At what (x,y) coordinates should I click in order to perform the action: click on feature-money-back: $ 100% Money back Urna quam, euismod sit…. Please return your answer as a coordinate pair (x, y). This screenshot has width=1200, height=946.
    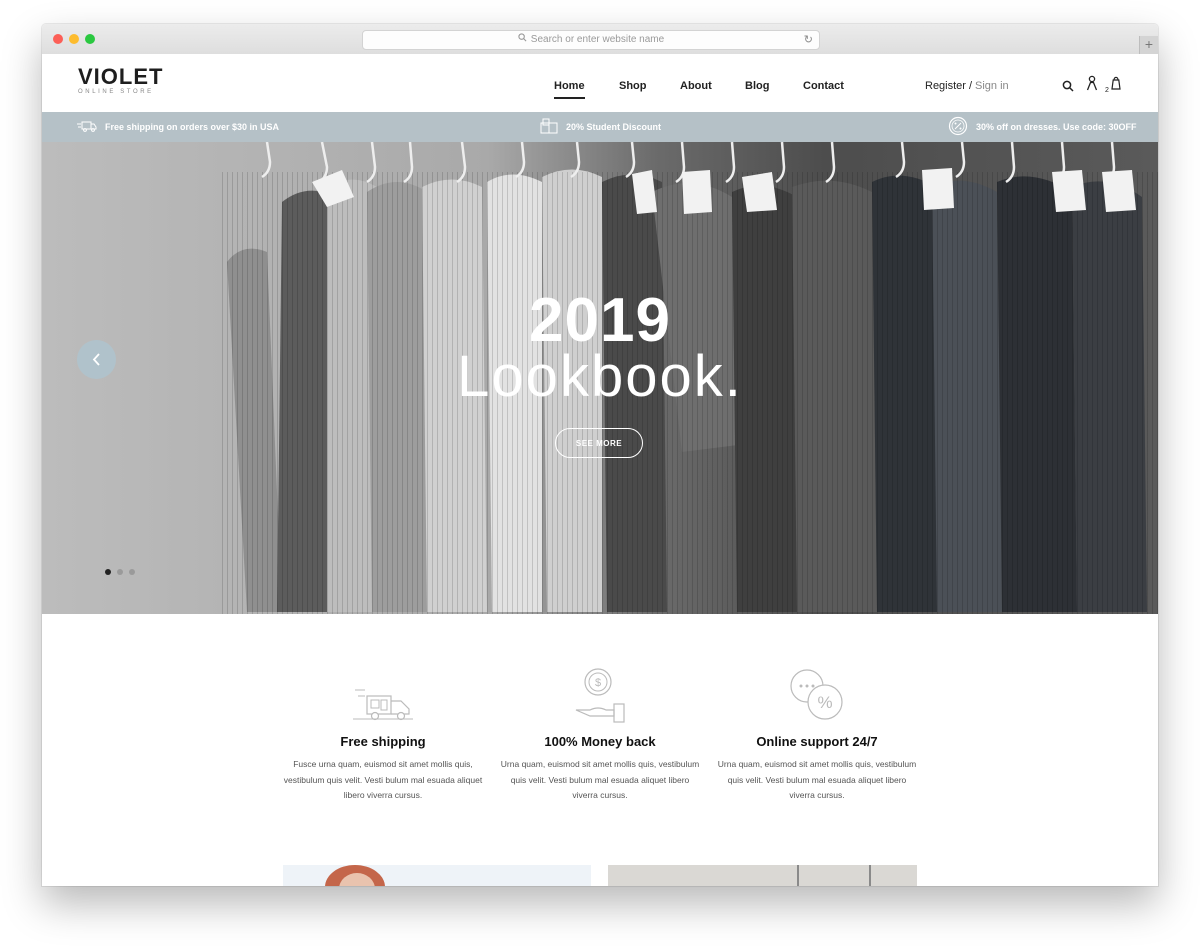
    Looking at the image, I should click on (600, 734).